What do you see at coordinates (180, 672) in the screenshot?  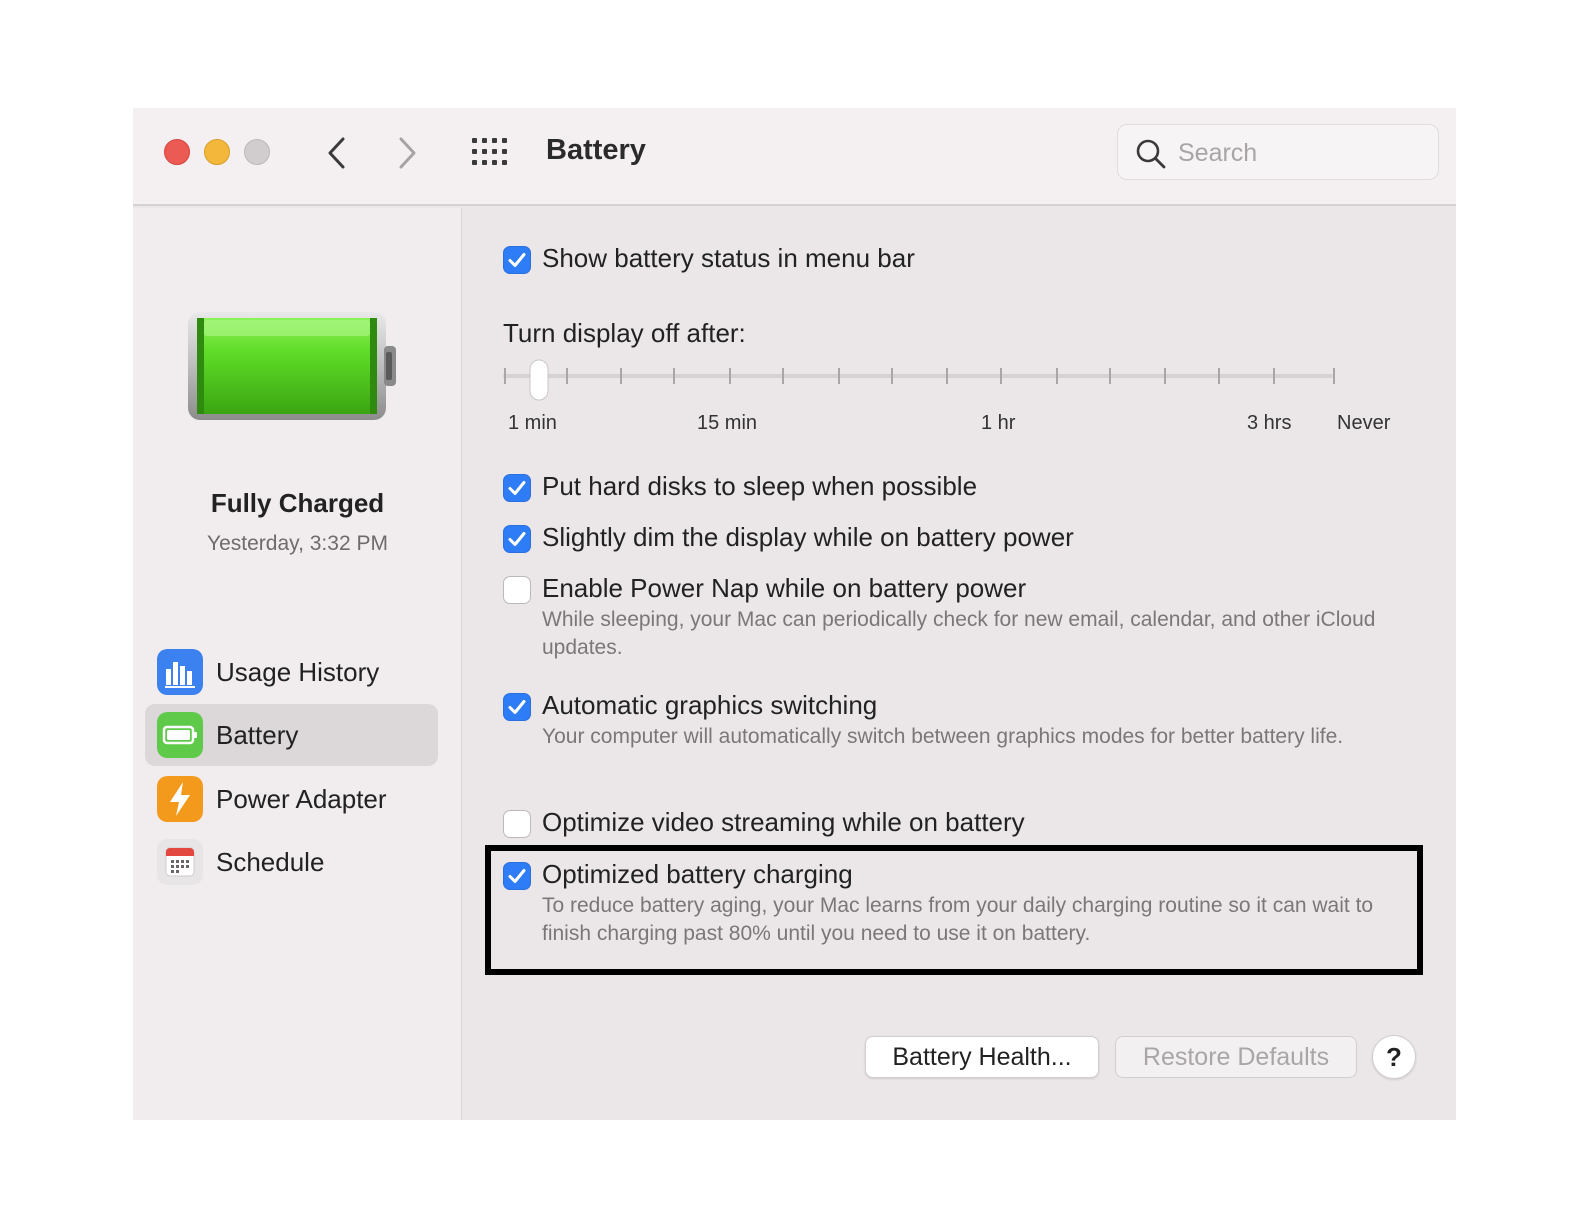 I see `bar-chart-icon` at bounding box center [180, 672].